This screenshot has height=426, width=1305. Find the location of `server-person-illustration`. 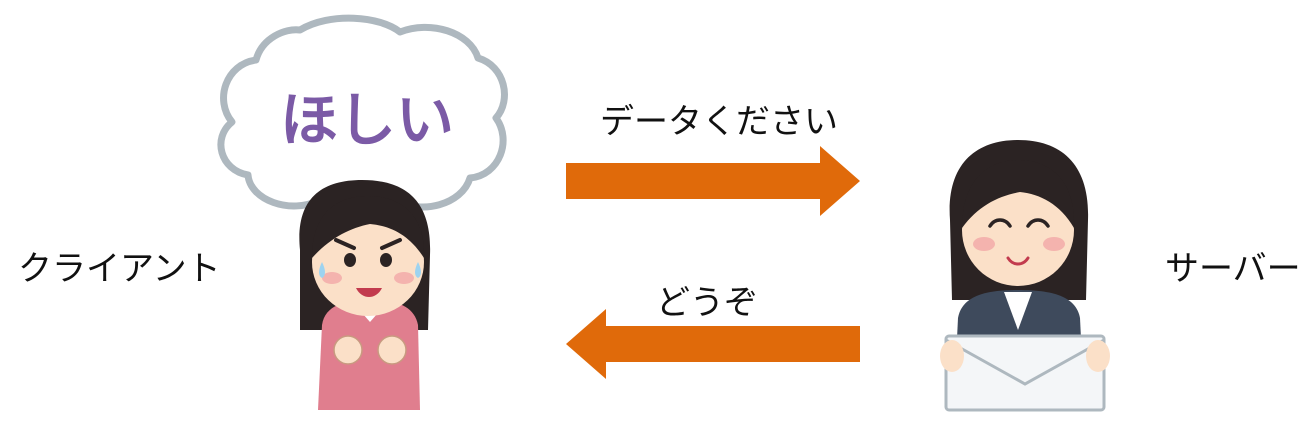

server-person-illustration is located at coordinates (1025, 276).